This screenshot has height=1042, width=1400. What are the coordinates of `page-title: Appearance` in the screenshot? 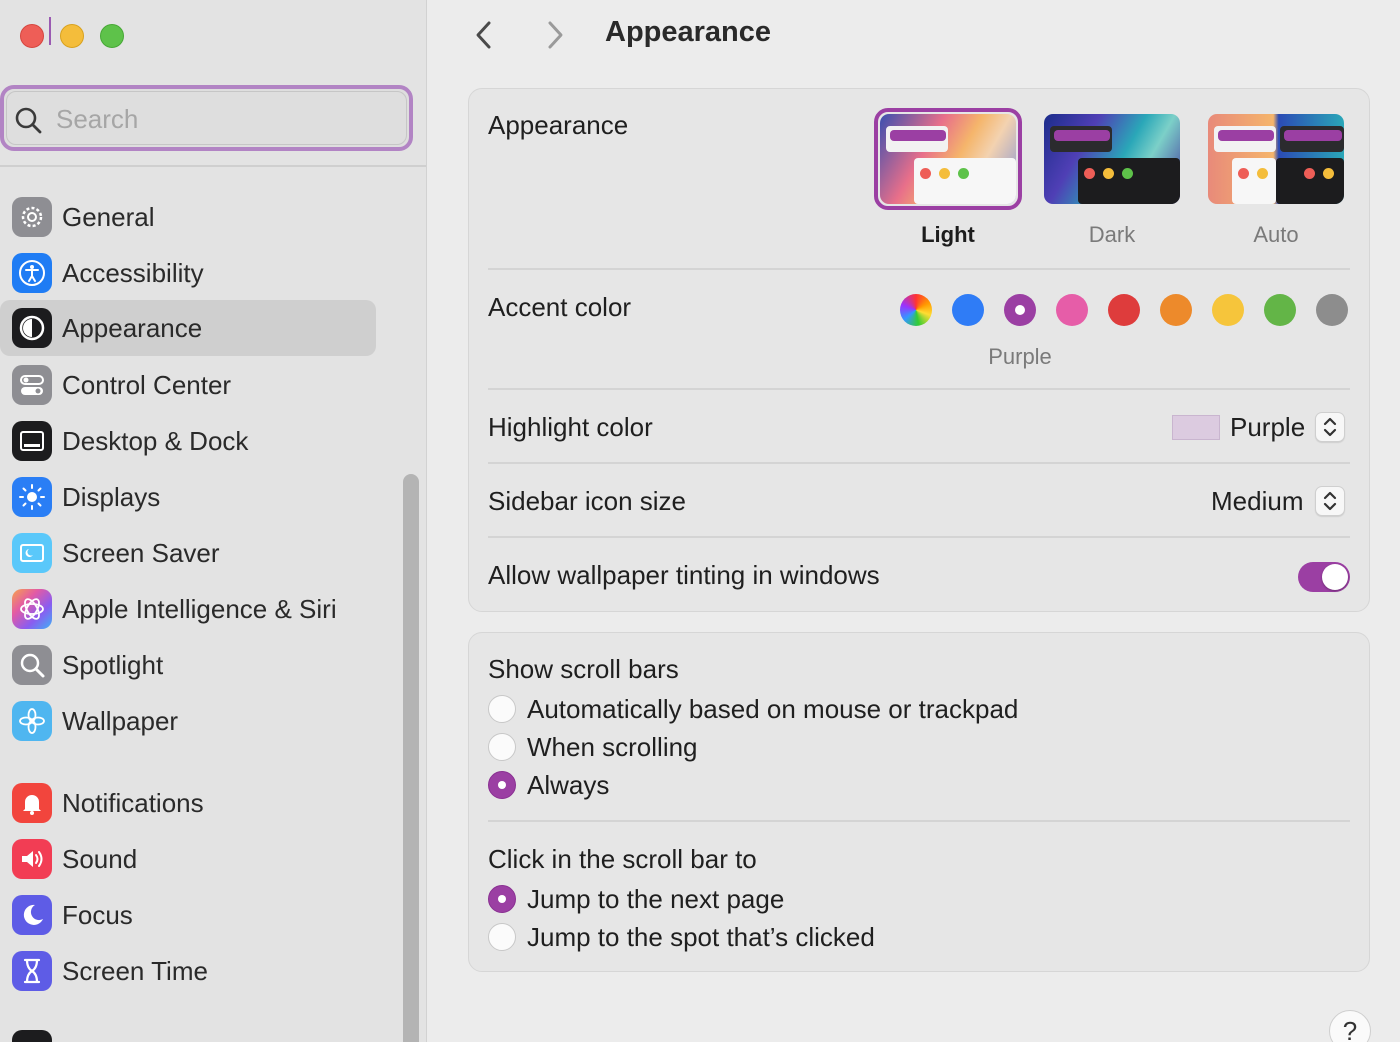 It's located at (688, 32).